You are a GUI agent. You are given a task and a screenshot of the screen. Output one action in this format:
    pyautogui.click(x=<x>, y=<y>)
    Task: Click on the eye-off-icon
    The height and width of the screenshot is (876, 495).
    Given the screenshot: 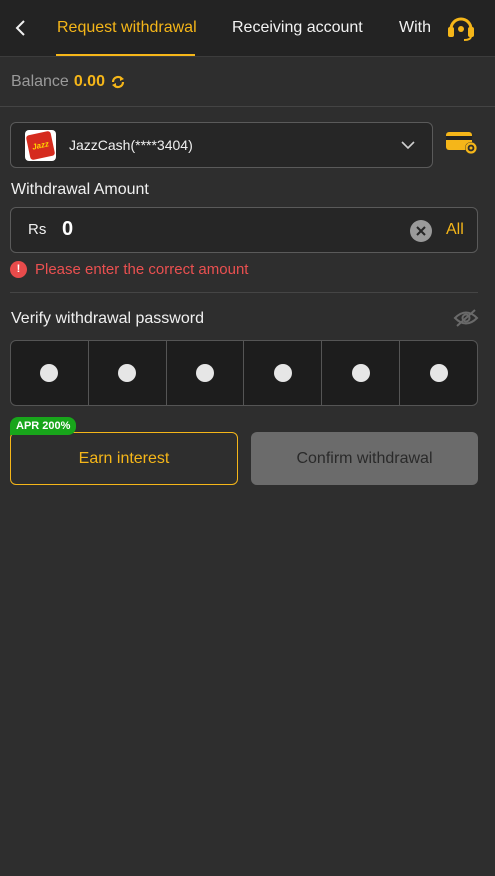 What is the action you would take?
    pyautogui.click(x=466, y=318)
    